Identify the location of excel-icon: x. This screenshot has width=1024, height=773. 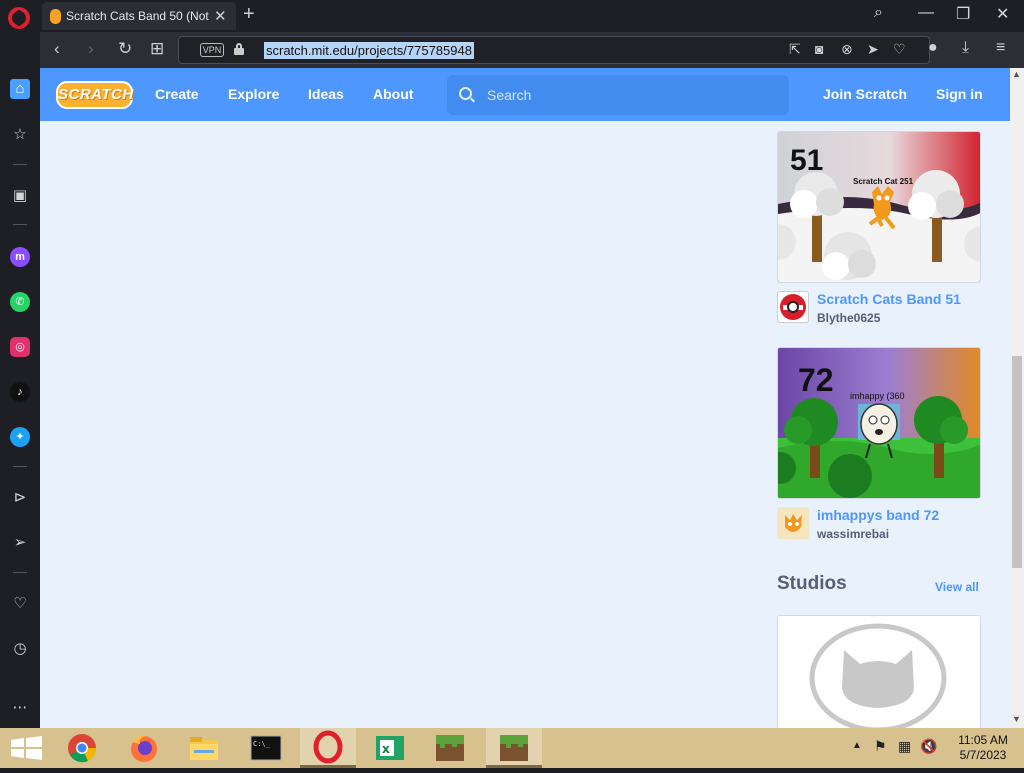
(390, 748).